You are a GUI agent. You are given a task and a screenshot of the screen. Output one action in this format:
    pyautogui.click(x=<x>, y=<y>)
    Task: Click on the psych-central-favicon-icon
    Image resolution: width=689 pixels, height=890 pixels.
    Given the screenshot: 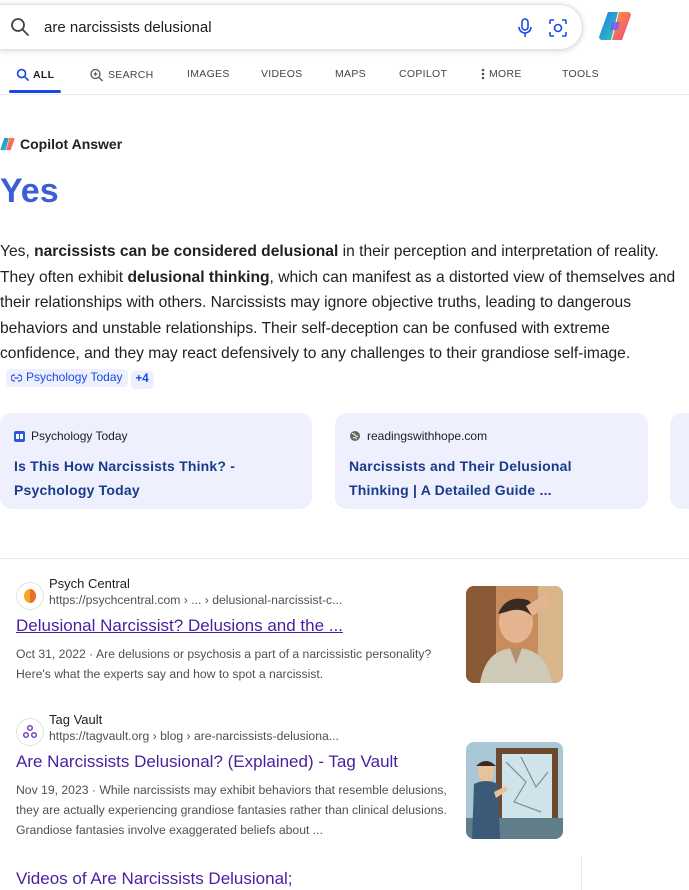 What is the action you would take?
    pyautogui.click(x=30, y=596)
    